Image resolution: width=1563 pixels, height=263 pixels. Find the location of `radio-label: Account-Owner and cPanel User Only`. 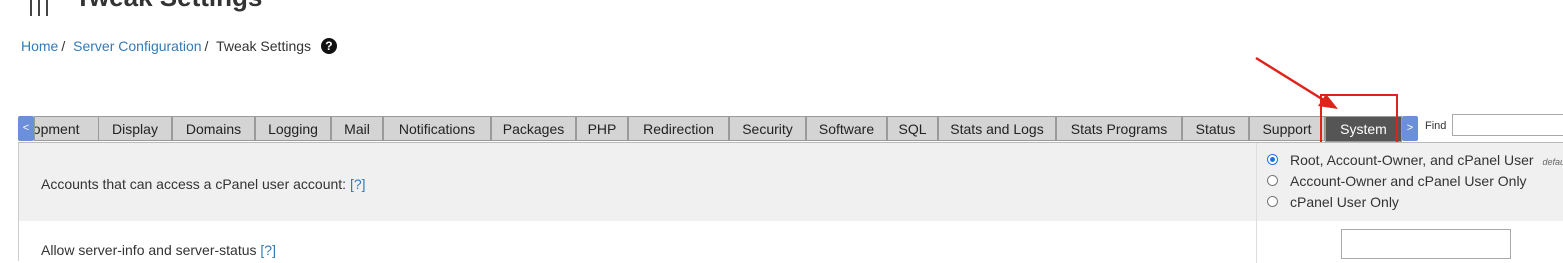

radio-label: Account-Owner and cPanel User Only is located at coordinates (1408, 181).